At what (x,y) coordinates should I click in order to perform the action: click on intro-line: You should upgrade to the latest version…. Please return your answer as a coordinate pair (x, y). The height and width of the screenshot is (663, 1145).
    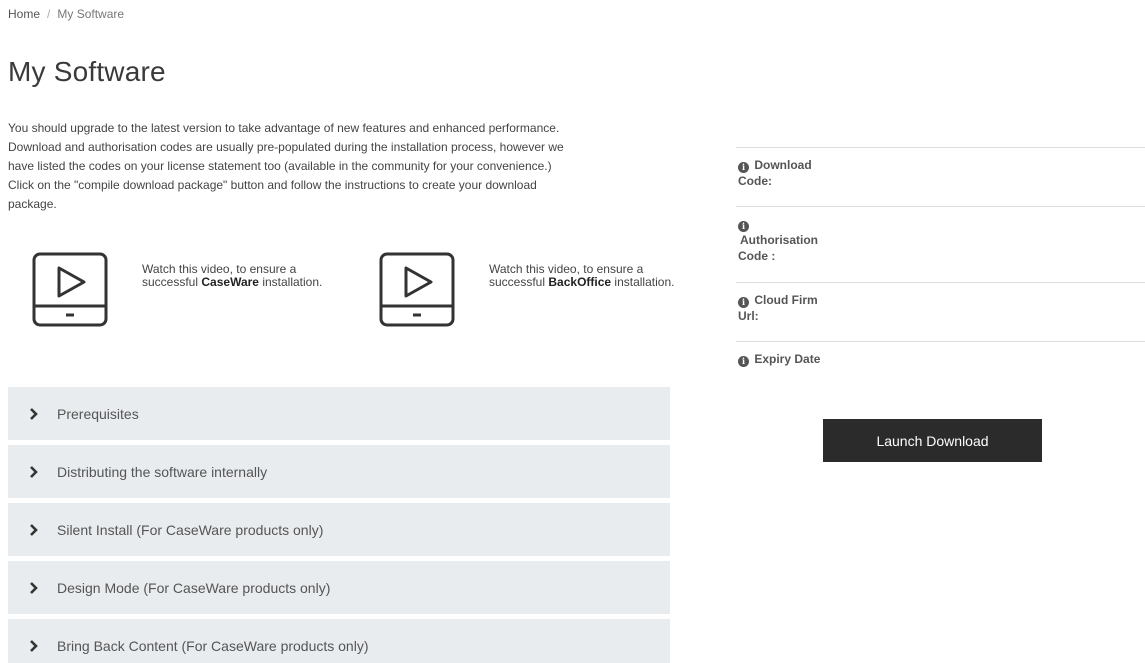
    Looking at the image, I should click on (284, 128).